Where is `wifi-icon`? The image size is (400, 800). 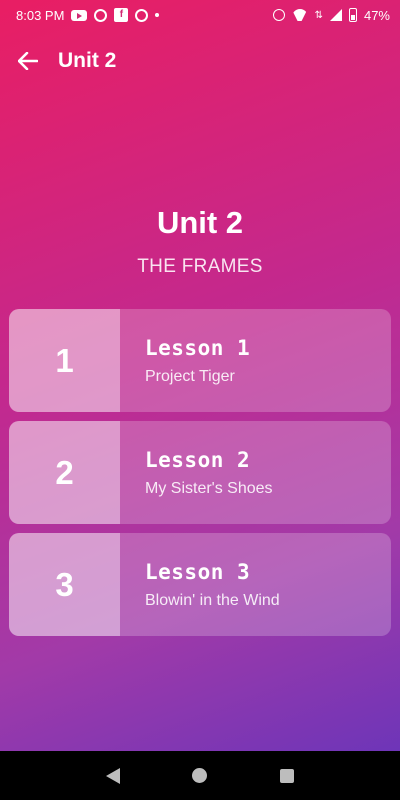
wifi-icon is located at coordinates (300, 15).